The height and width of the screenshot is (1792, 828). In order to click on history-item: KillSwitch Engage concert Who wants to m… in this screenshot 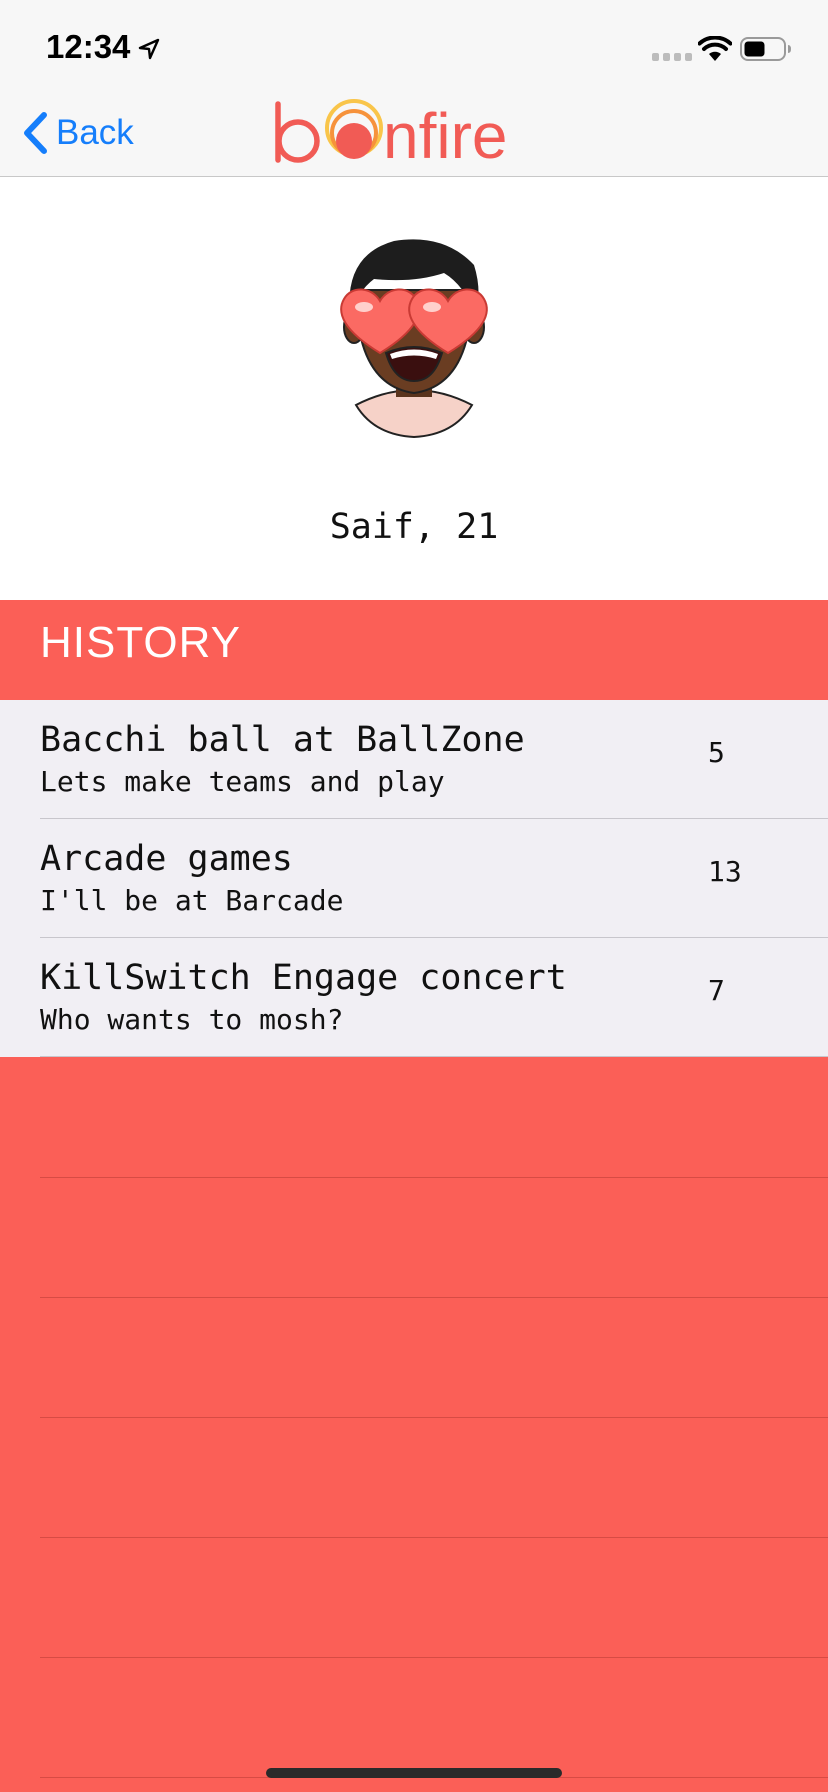, I will do `click(414, 997)`.